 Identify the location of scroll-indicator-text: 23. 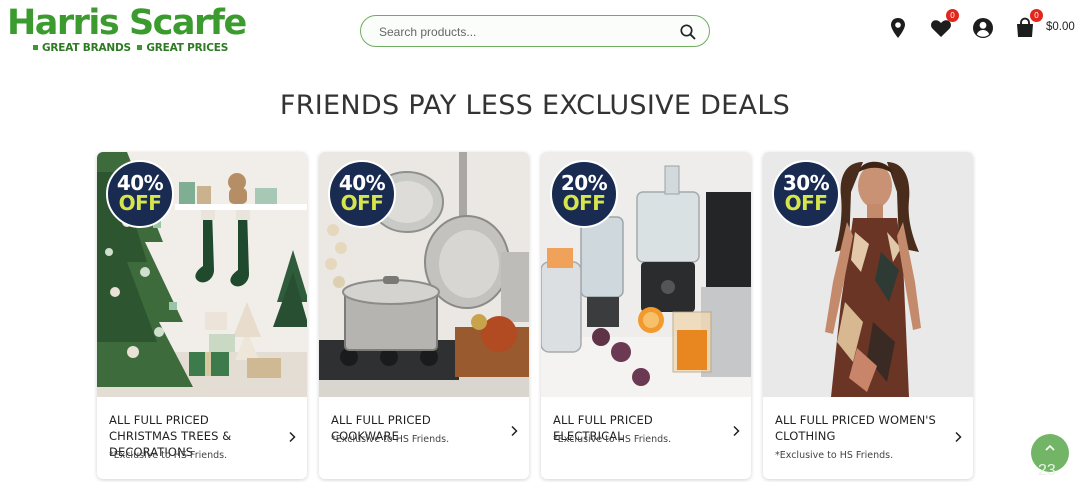
(1047, 470).